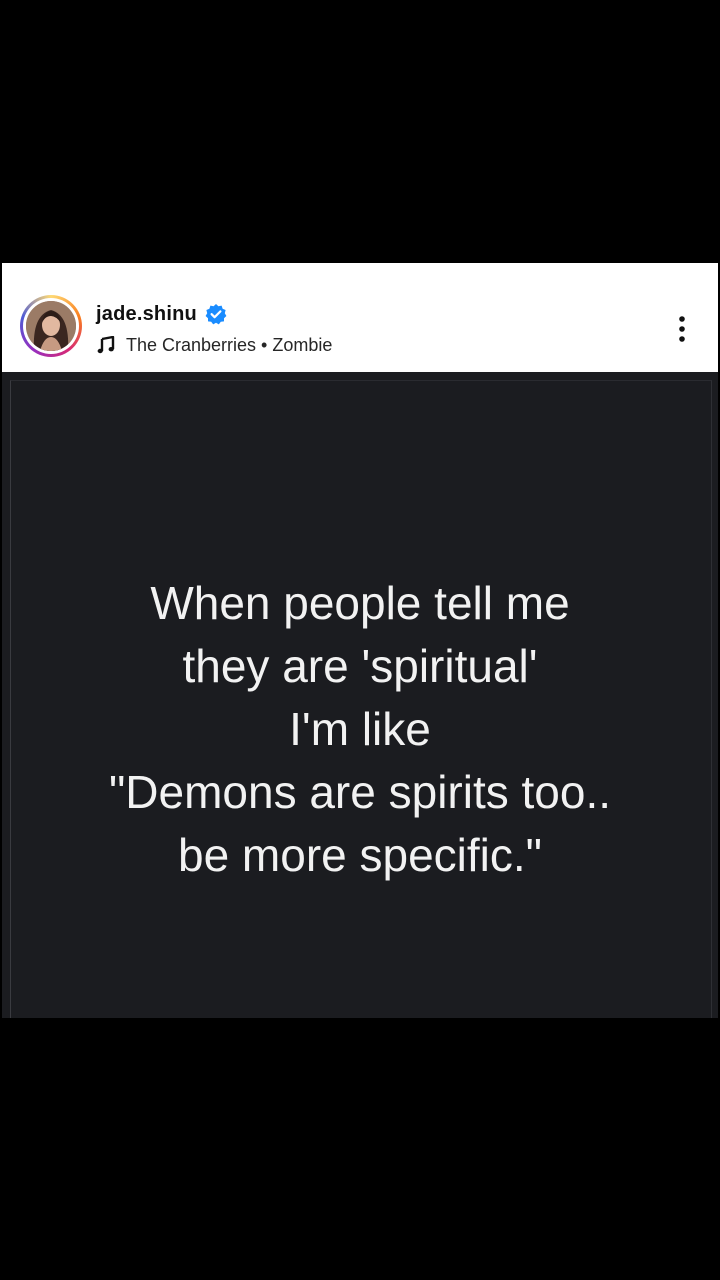 This screenshot has width=720, height=1280. Describe the element at coordinates (229, 344) in the screenshot. I see `music-track-label: The Cranberries • Zombie` at that location.